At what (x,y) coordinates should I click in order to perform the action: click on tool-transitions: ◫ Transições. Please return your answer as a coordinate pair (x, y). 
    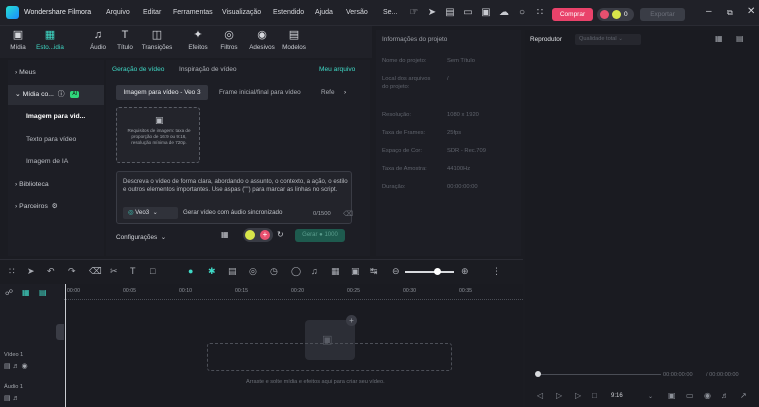
    Looking at the image, I should click on (157, 43).